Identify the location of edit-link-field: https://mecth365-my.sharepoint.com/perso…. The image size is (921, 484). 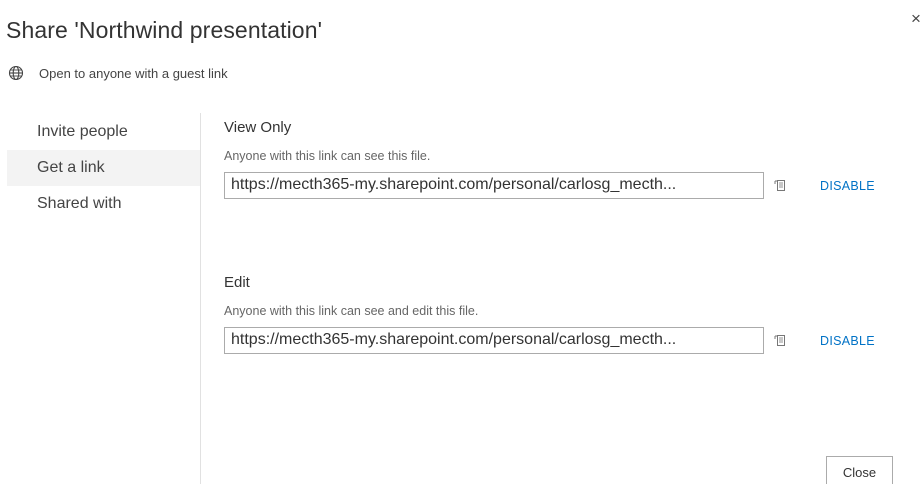
(494, 340).